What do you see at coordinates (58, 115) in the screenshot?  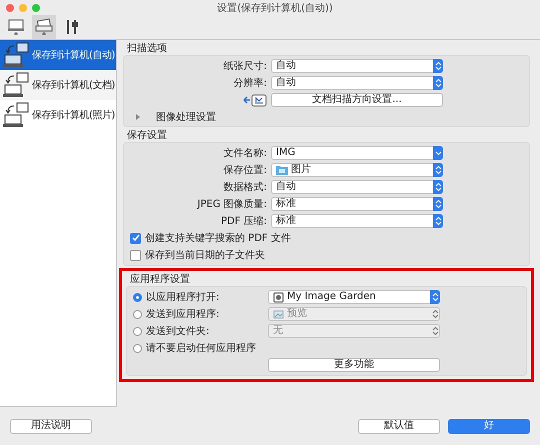 I see `sidebar-item: 保存到计算机(照片)` at bounding box center [58, 115].